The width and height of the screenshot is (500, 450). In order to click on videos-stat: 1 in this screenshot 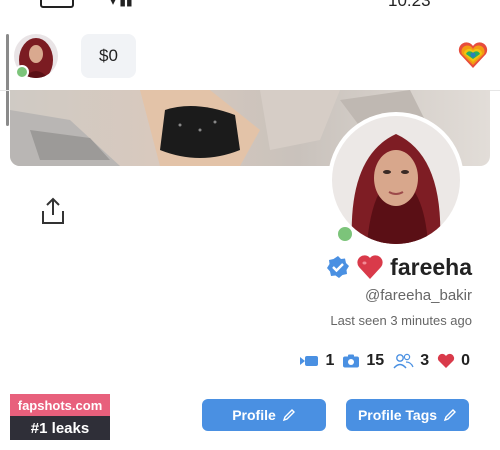, I will do `click(316, 361)`.